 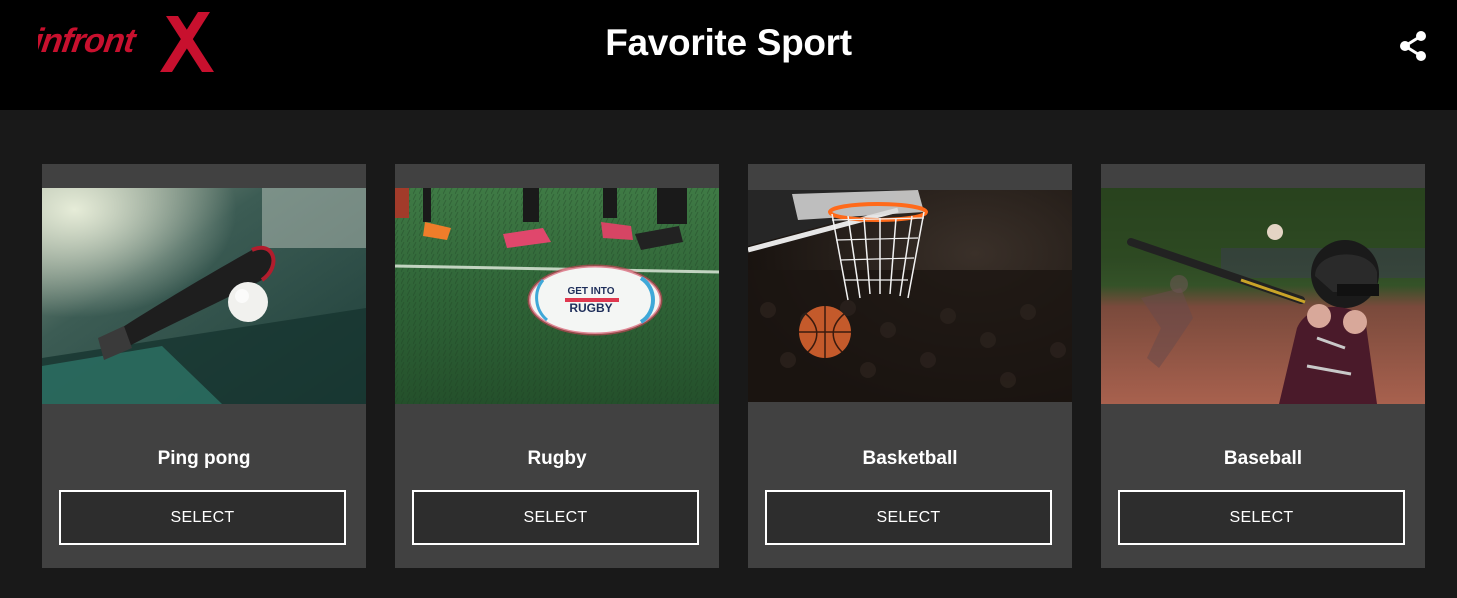 What do you see at coordinates (1413, 46) in the screenshot?
I see `share-icon` at bounding box center [1413, 46].